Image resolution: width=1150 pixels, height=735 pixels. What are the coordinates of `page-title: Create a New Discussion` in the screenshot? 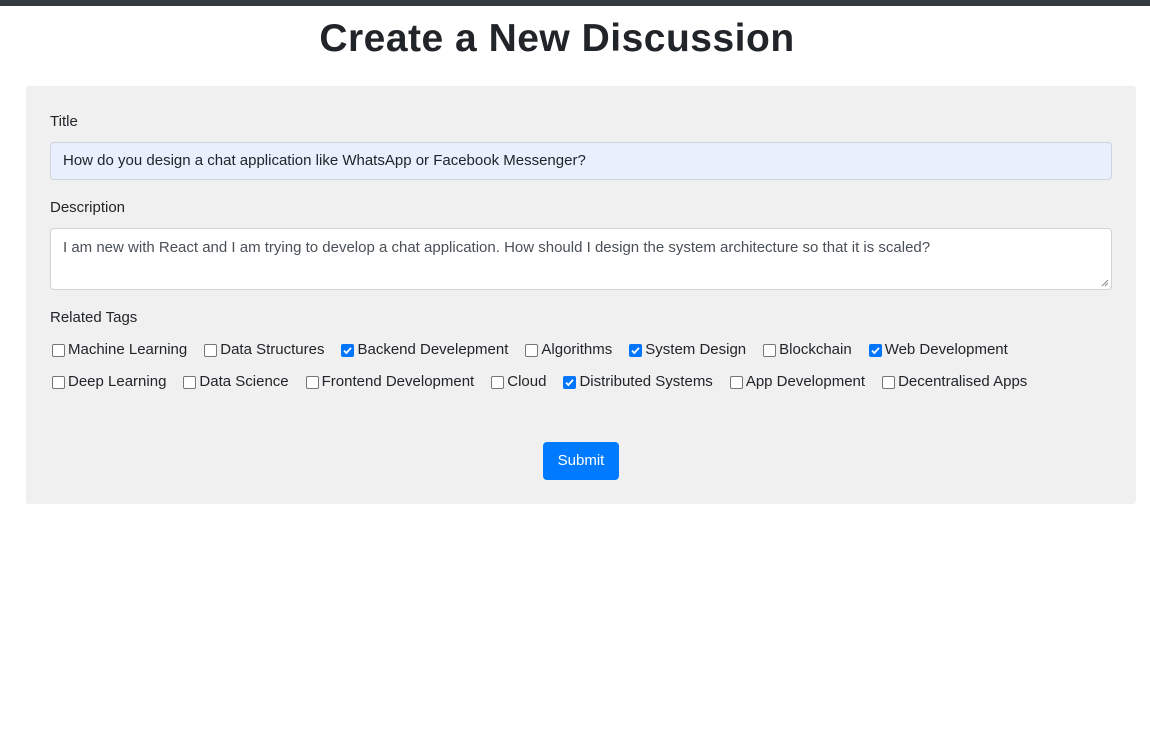 It's located at (557, 38).